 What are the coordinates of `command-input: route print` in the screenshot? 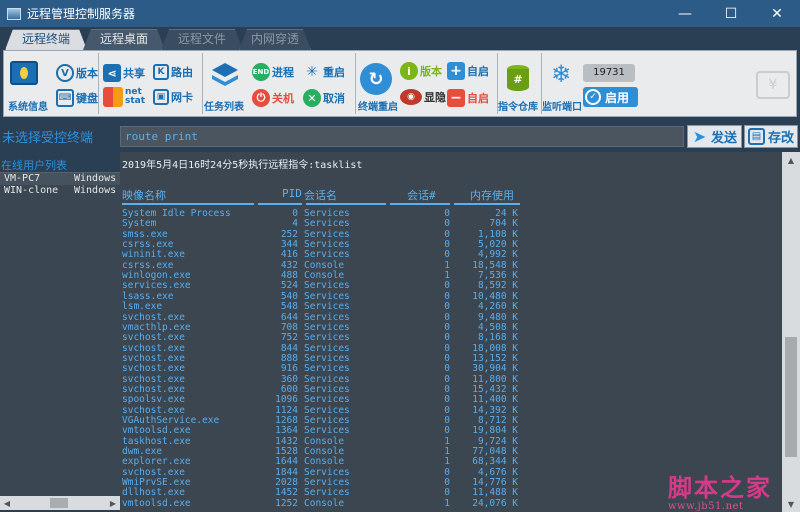 It's located at (402, 136).